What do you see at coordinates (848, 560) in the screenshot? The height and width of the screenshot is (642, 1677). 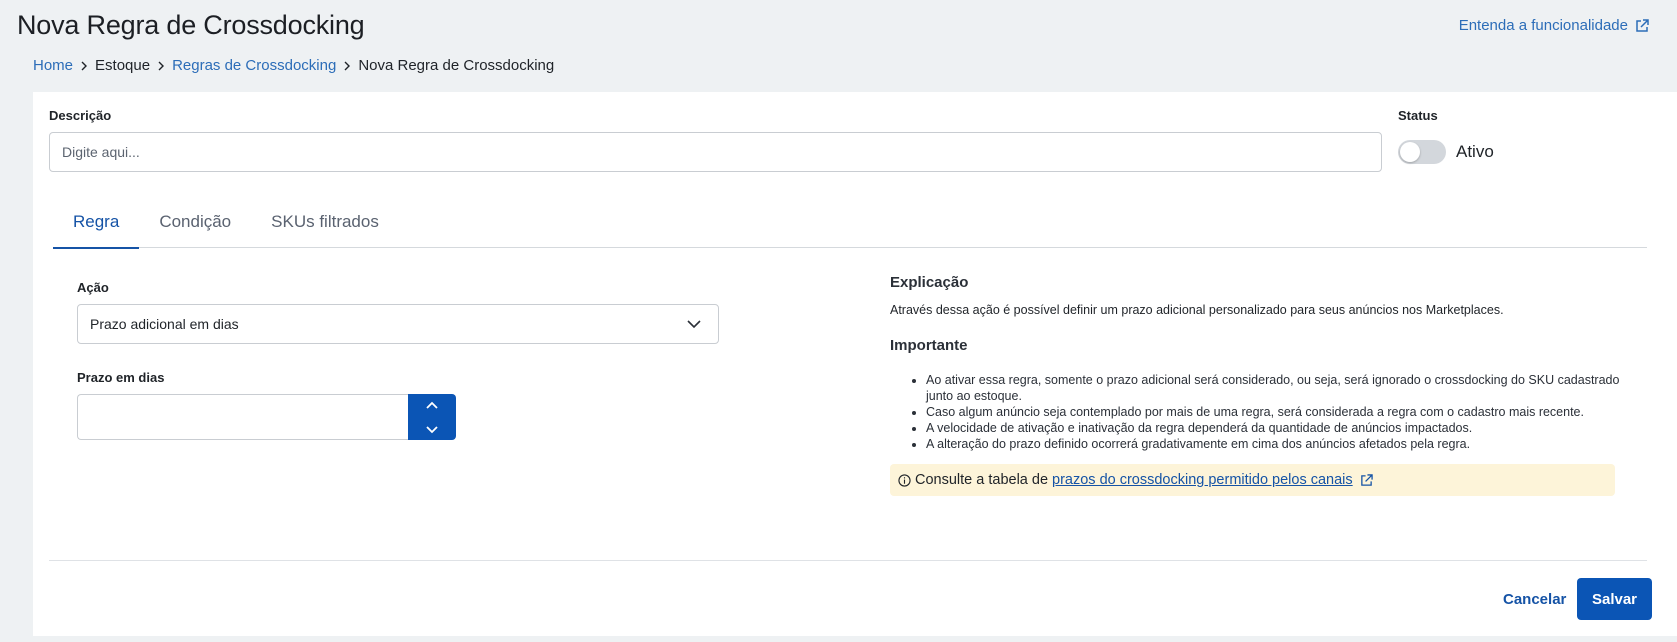 I see `footer-divider` at bounding box center [848, 560].